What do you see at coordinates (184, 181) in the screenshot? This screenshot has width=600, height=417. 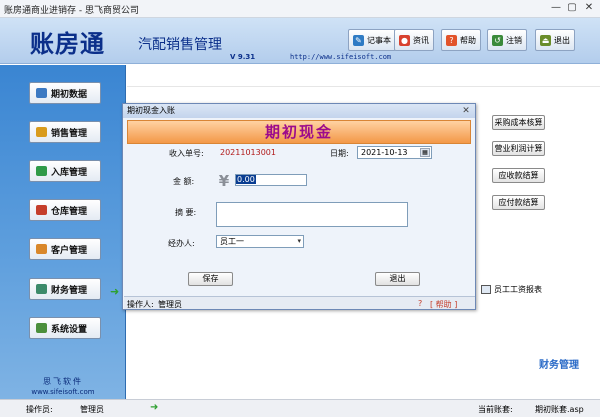 I see `amount-label: 金 额:` at bounding box center [184, 181].